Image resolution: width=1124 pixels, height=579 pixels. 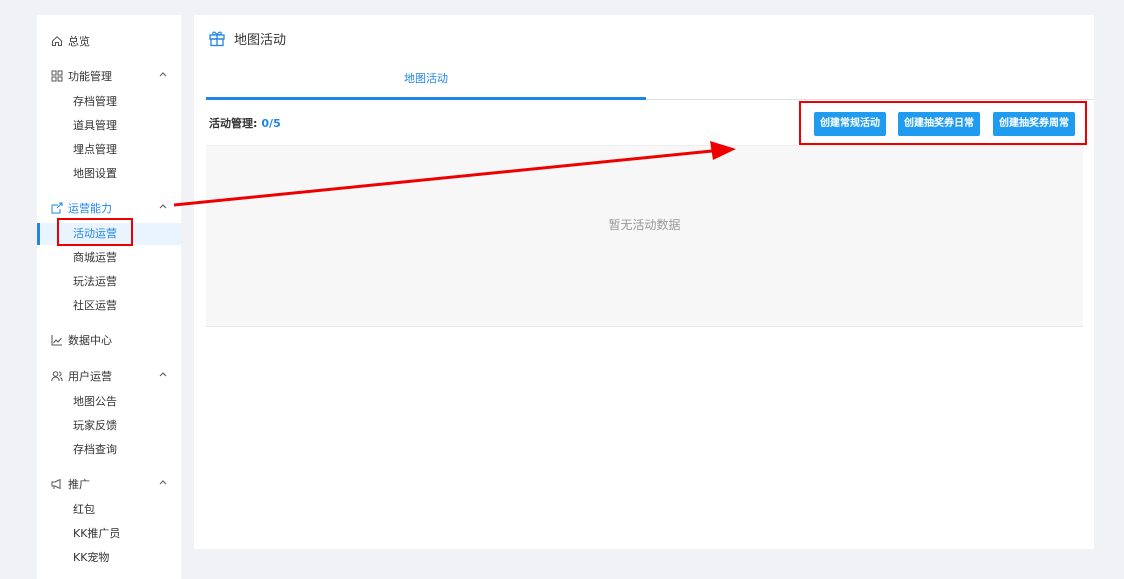 What do you see at coordinates (109, 258) in the screenshot?
I see `sidebar-item: 商城运营` at bounding box center [109, 258].